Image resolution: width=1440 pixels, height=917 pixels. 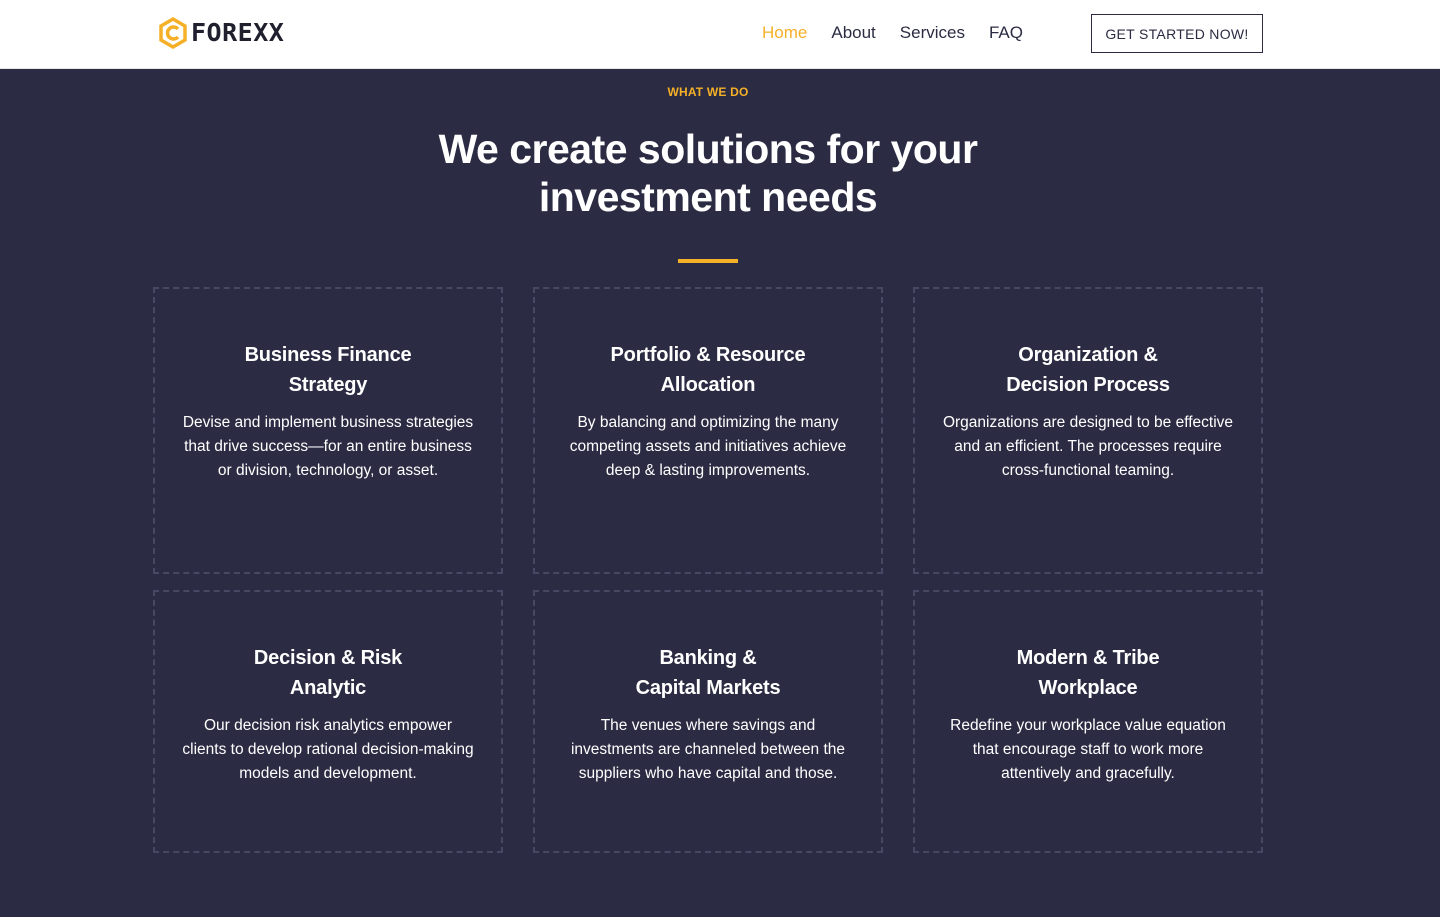 I want to click on card-title-line-1: Portfolio & Resource, so click(x=708, y=355).